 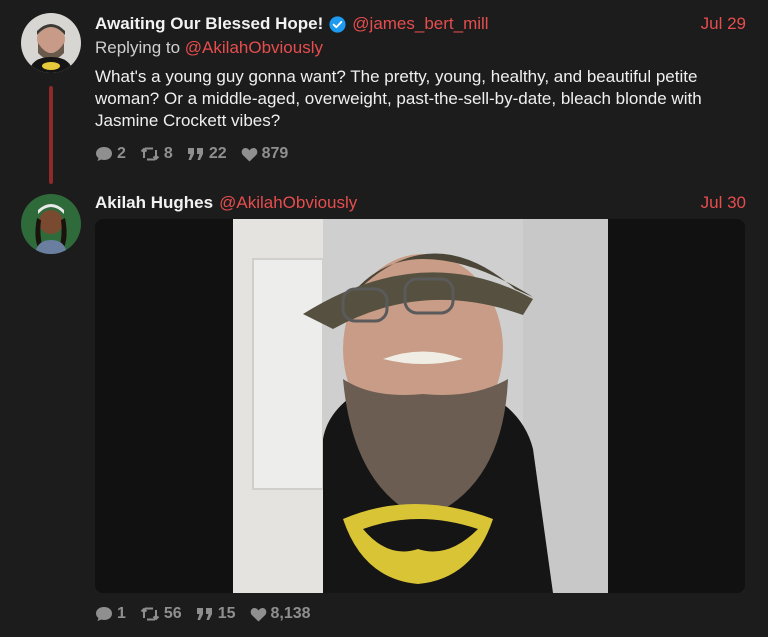 What do you see at coordinates (217, 153) in the screenshot?
I see `quote-count: 22` at bounding box center [217, 153].